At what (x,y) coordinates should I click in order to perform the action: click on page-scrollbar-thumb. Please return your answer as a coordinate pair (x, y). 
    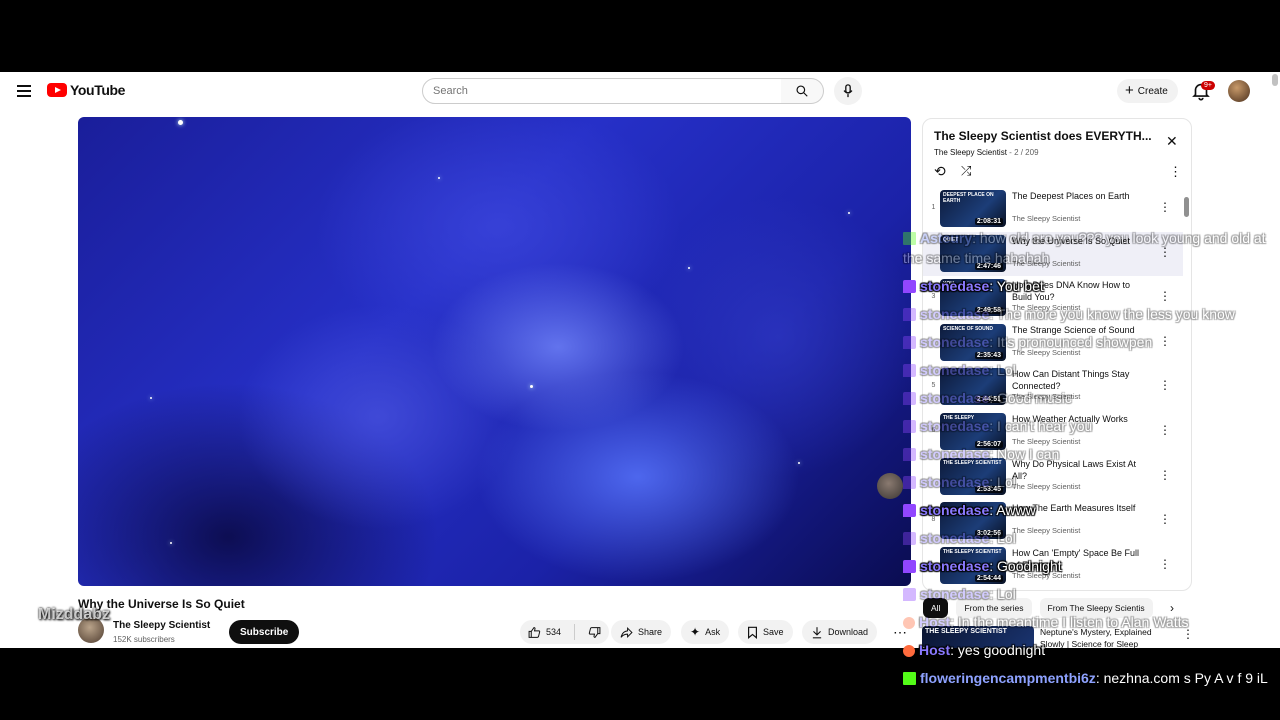
    Looking at the image, I should click on (1275, 80).